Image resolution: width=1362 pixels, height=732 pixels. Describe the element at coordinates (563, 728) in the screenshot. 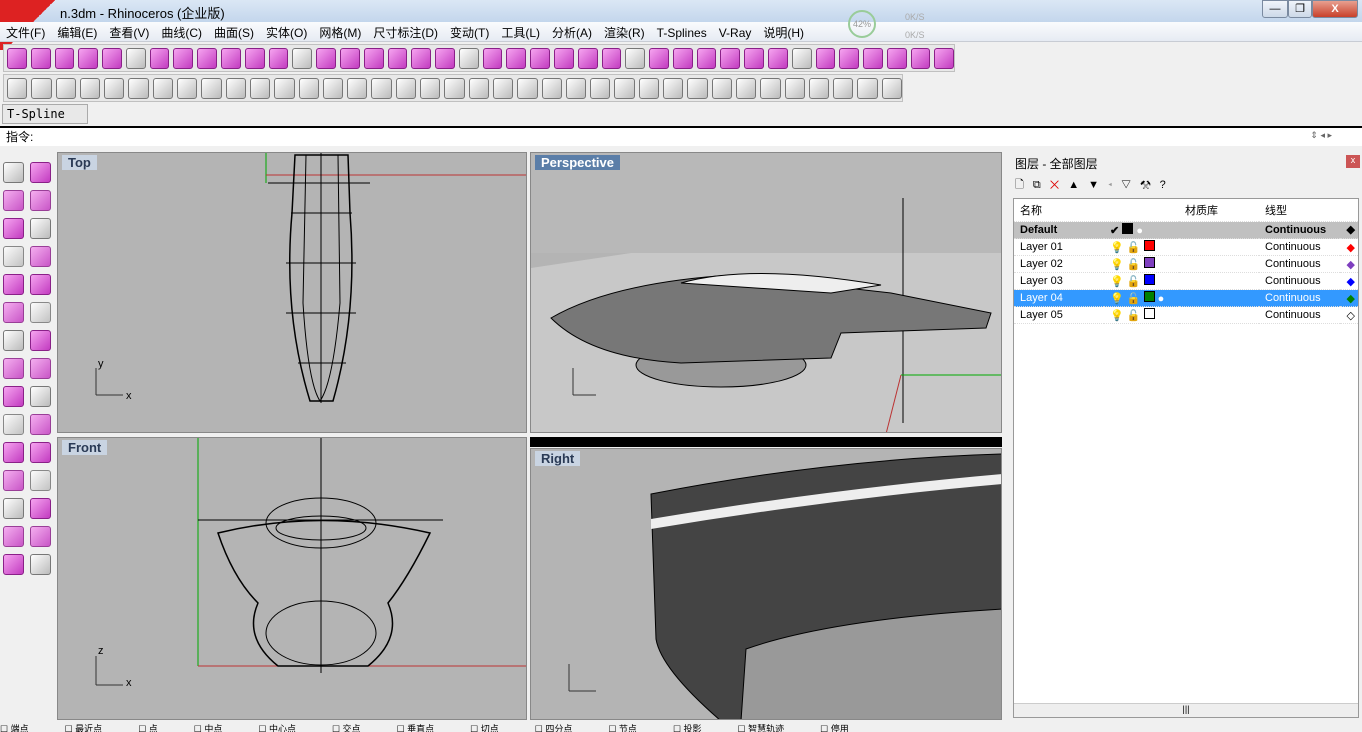

I see `osnap-checkbox: ☐ 四分点` at that location.